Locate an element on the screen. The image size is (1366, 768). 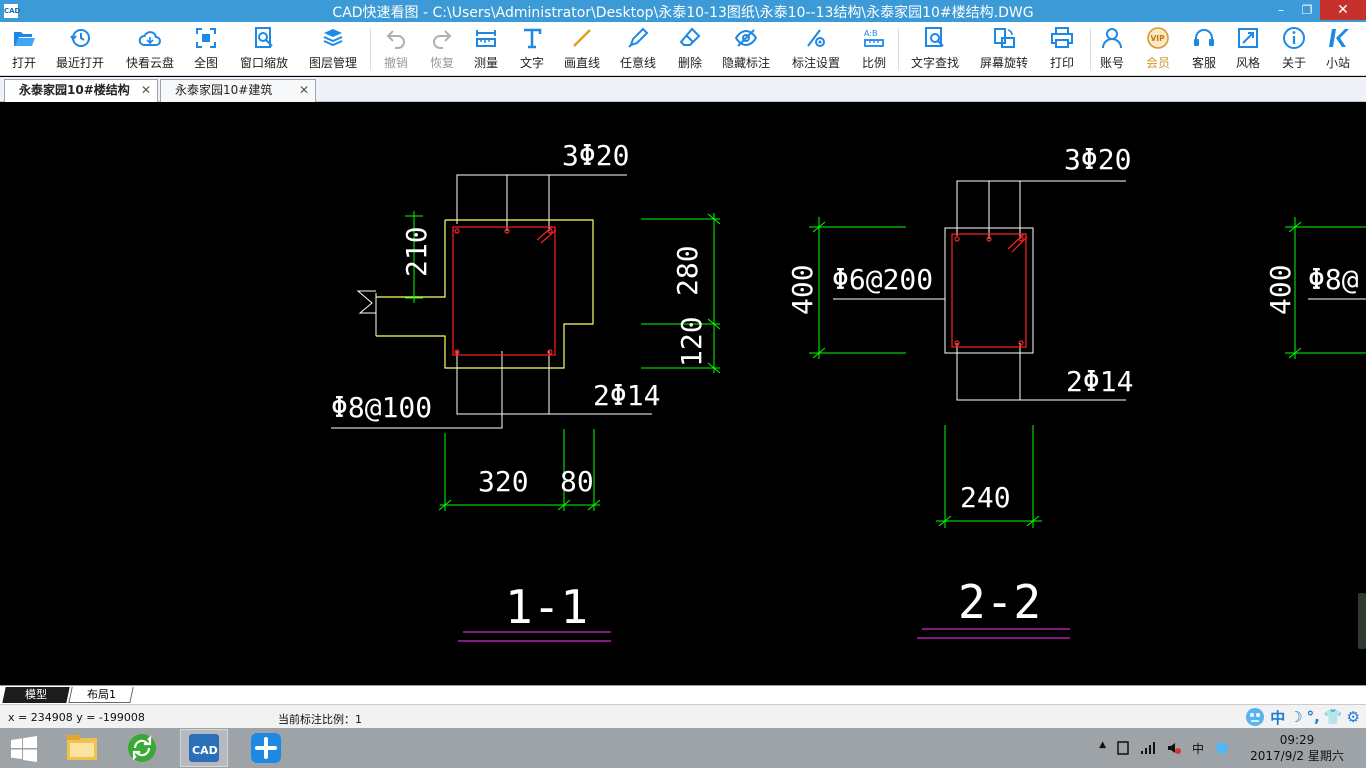
delete-button: 删除 is located at coordinates (690, 50).